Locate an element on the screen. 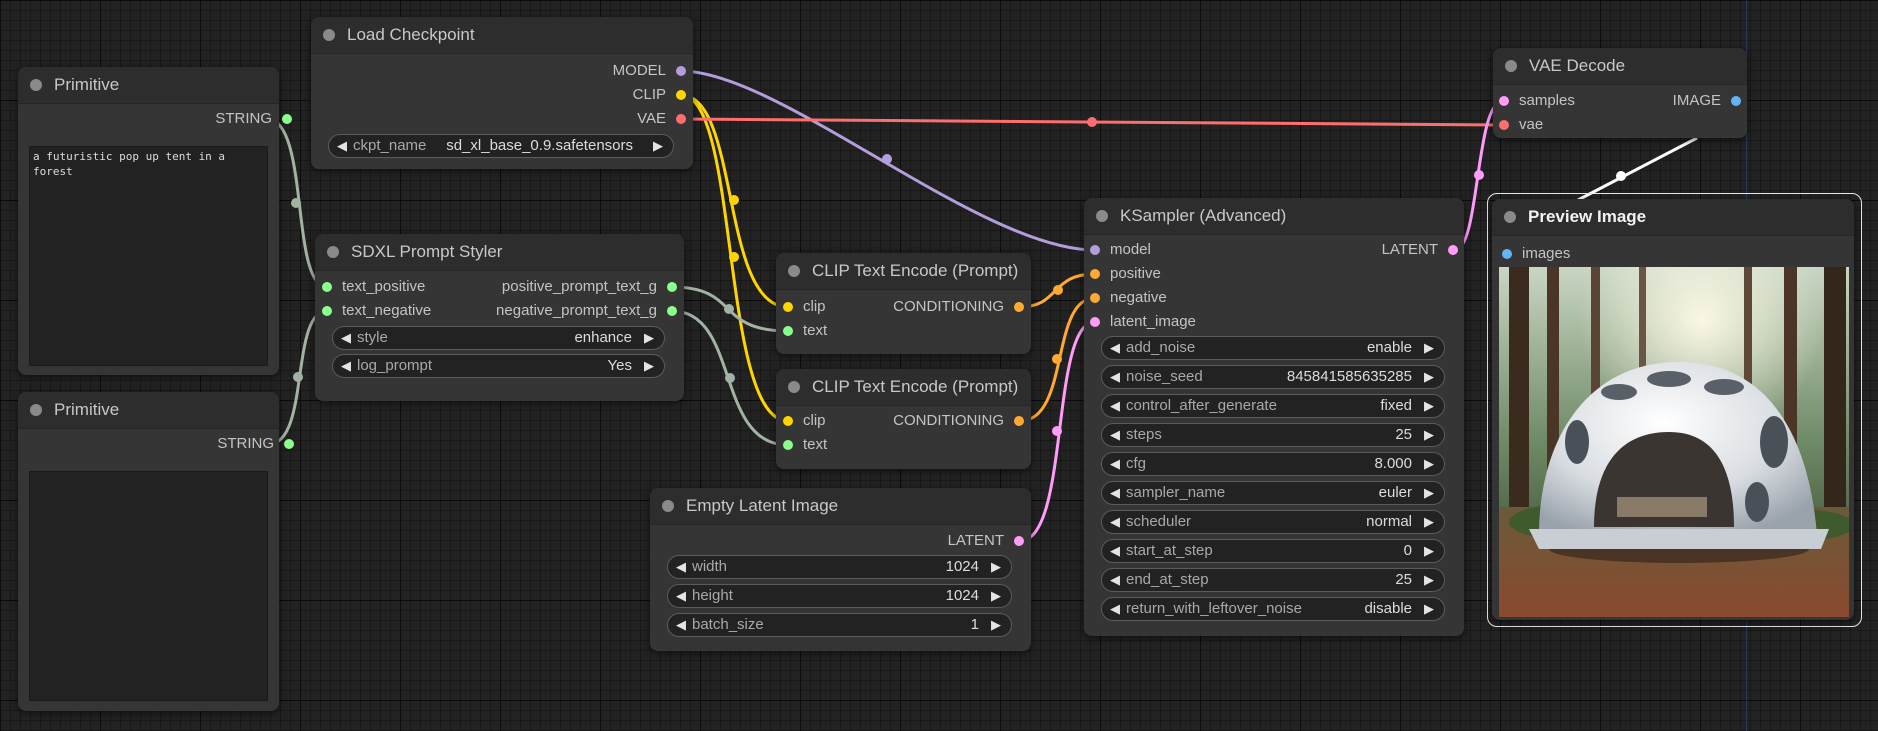  input-positive: positive is located at coordinates (1125, 274).